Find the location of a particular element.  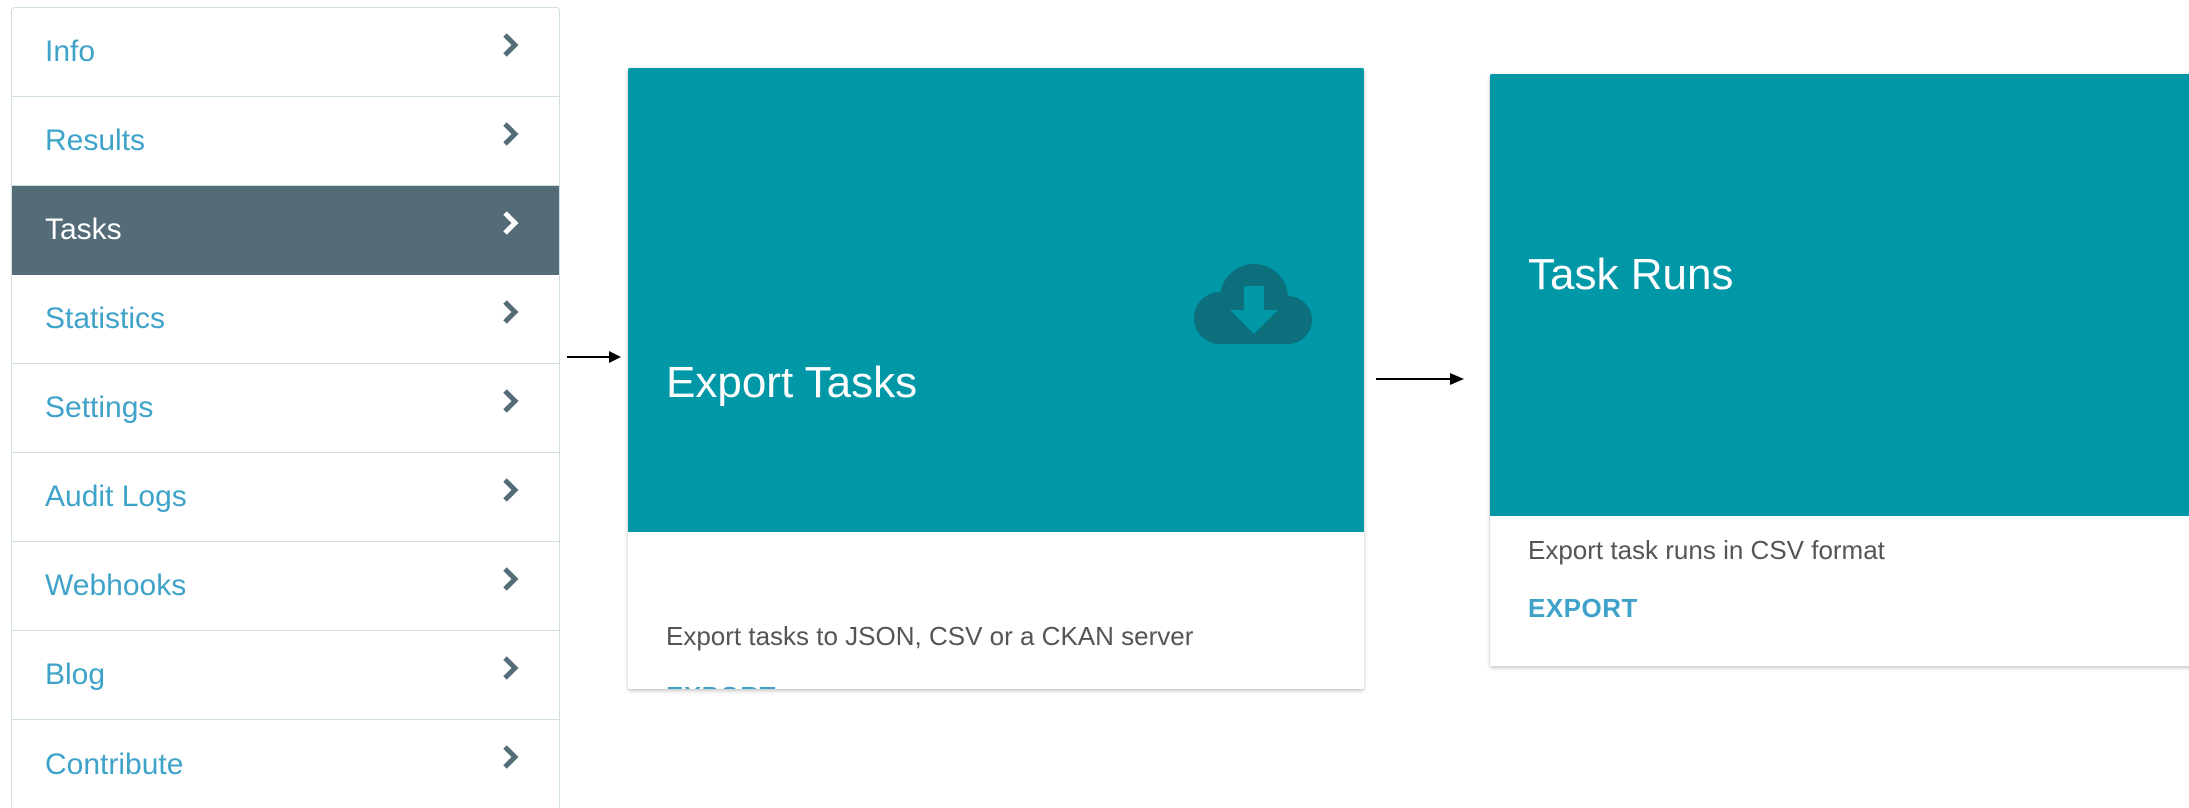

sidebar-item-label: Settings is located at coordinates (99, 407).